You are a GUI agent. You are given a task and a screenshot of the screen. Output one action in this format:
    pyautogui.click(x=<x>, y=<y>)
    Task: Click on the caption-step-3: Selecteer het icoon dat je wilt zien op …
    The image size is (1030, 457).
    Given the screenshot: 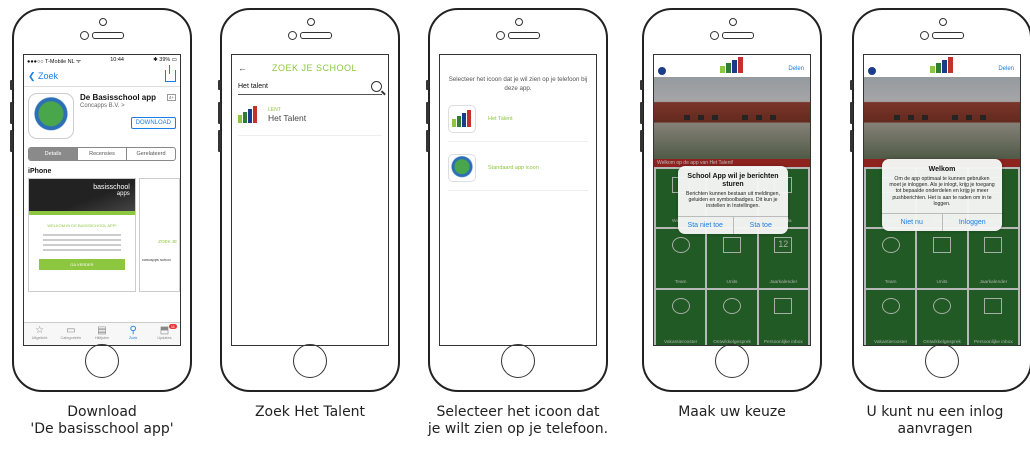 What is the action you would take?
    pyautogui.click(x=518, y=420)
    